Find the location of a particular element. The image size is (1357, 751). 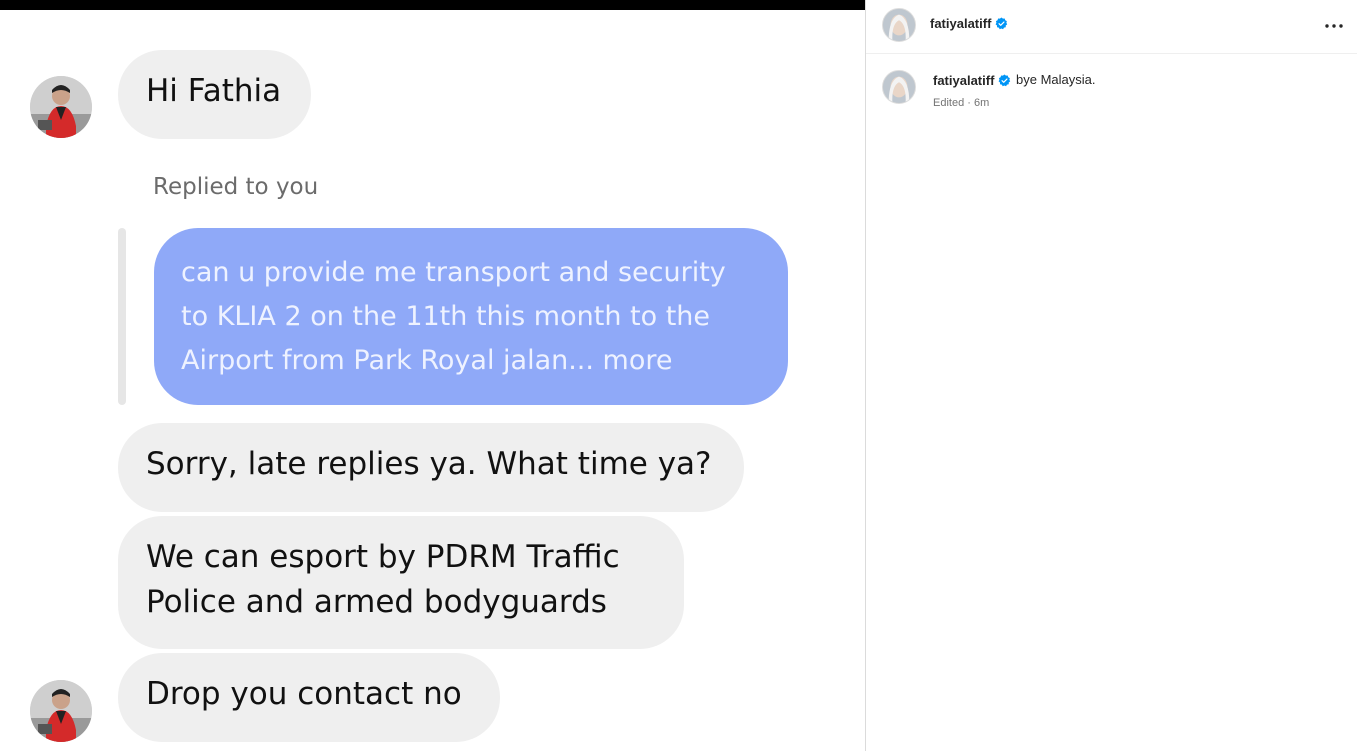

header-username: fatiyalatiff is located at coordinates (969, 23).